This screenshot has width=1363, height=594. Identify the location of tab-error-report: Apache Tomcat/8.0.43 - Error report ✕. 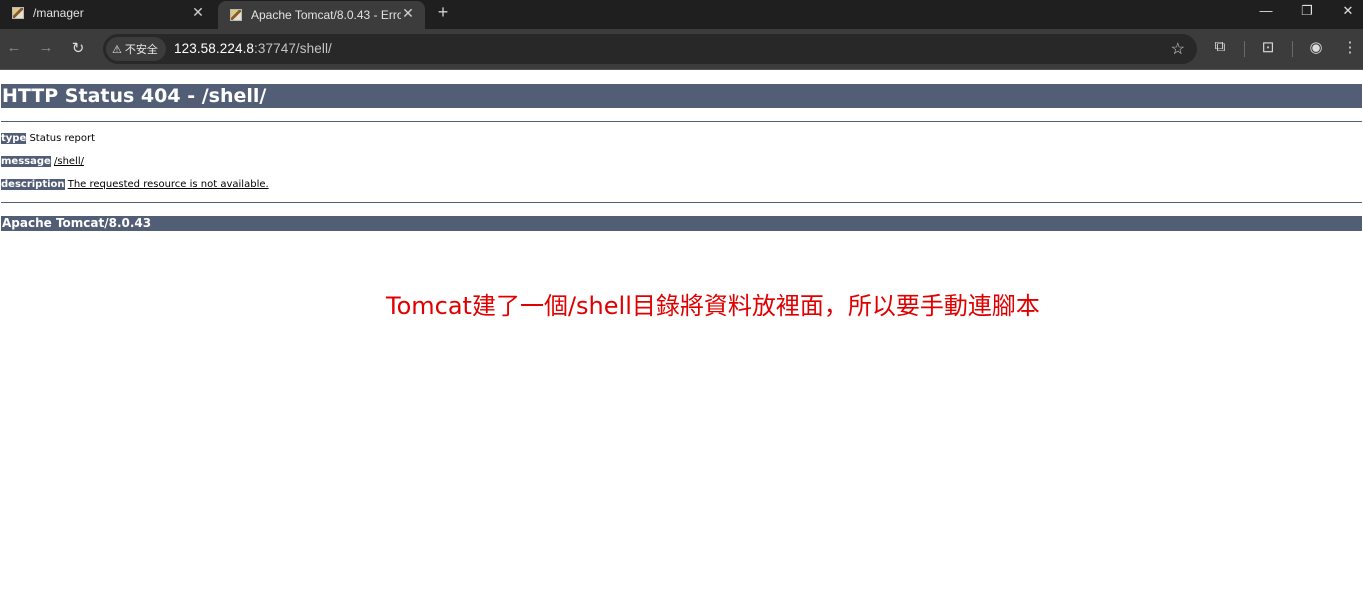
(321, 15).